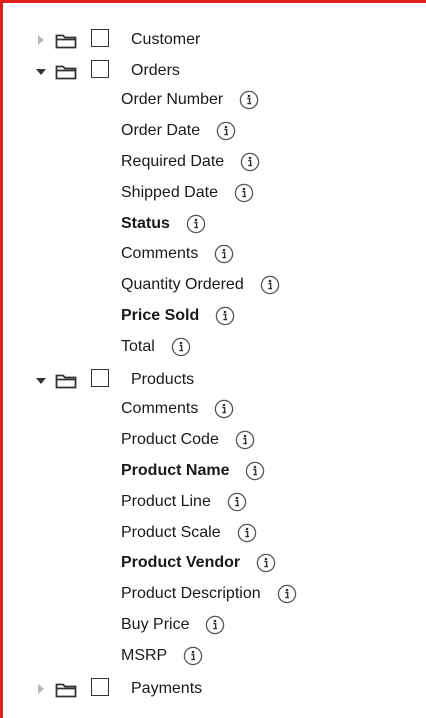 This screenshot has height=718, width=426. Describe the element at coordinates (163, 380) in the screenshot. I see `folder-label: Products` at that location.